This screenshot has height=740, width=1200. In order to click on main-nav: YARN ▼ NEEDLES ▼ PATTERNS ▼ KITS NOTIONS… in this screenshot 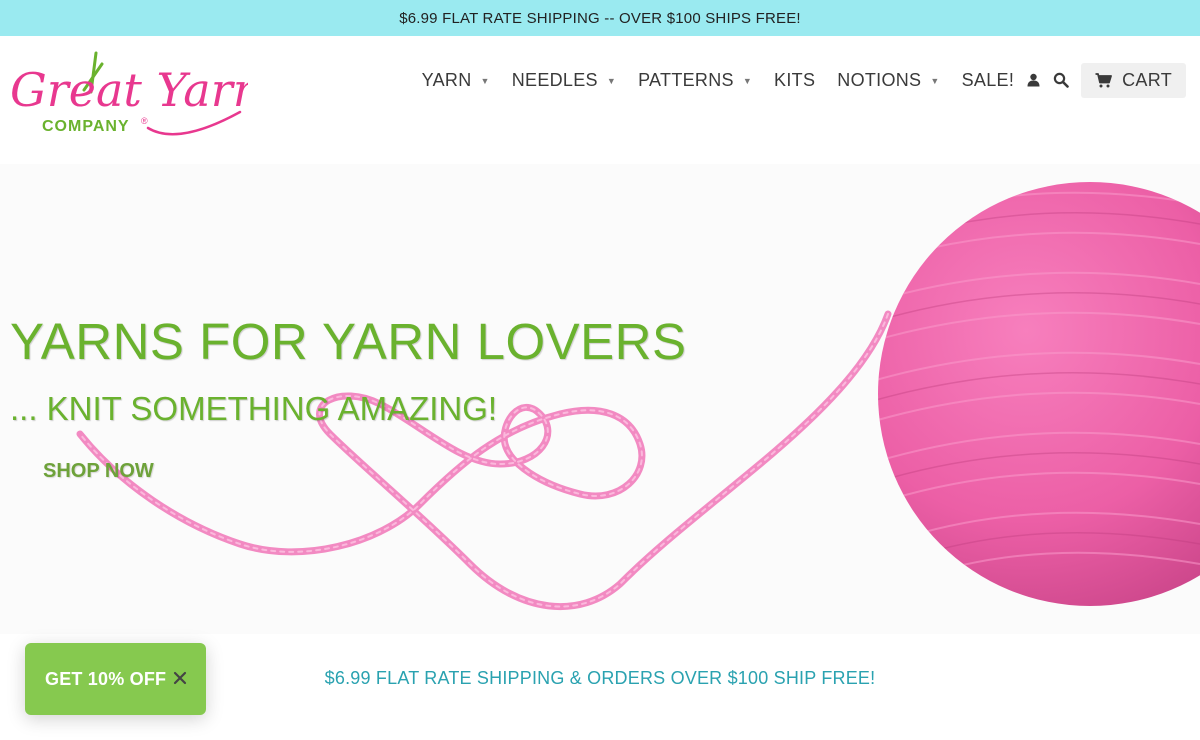, I will do `click(793, 80)`.